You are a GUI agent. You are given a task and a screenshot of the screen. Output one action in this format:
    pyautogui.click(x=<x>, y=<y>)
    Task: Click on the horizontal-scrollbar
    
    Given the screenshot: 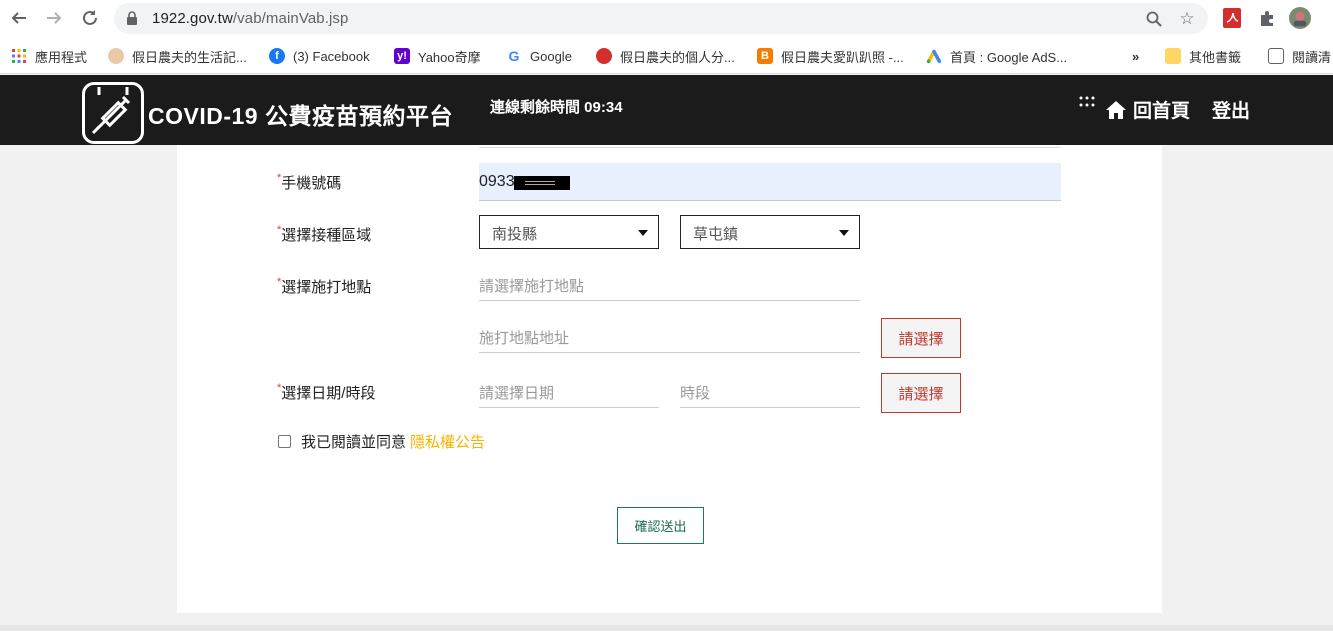 What is the action you would take?
    pyautogui.click(x=666, y=628)
    